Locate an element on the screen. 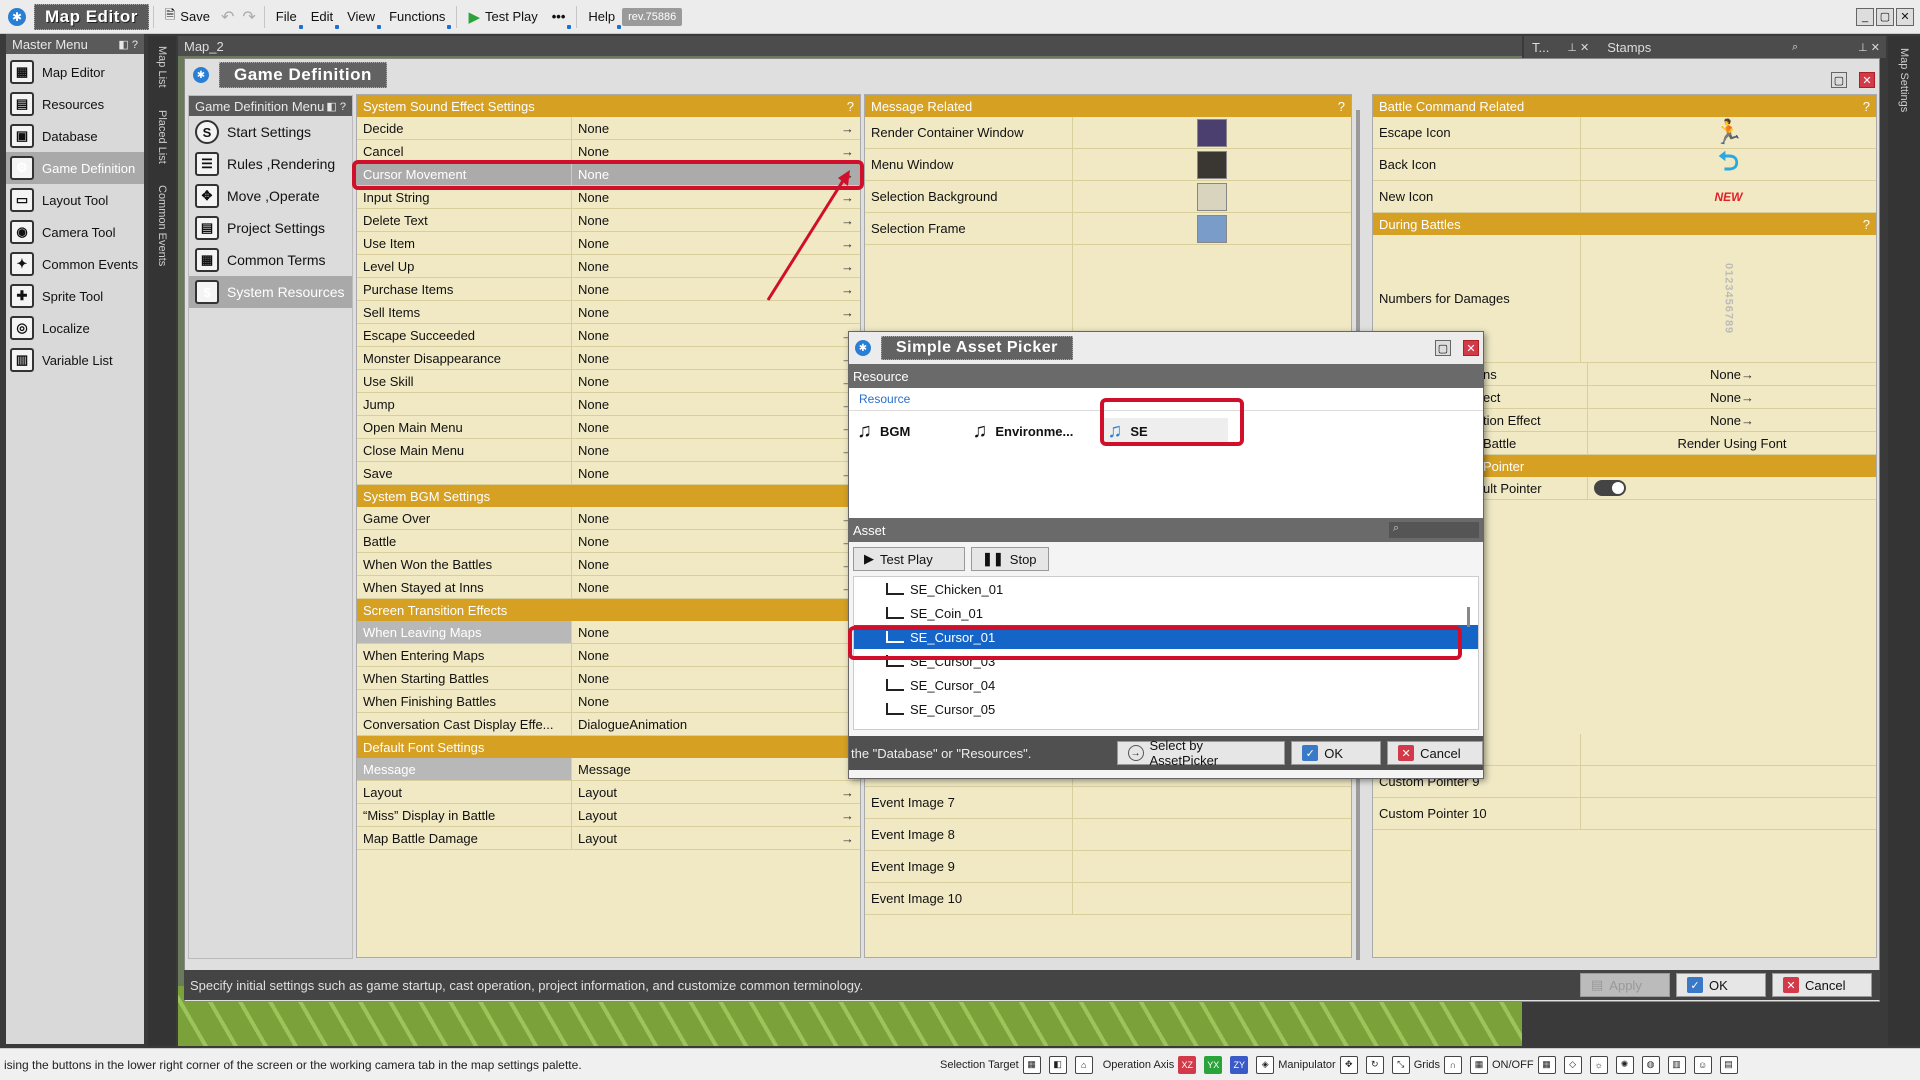 Image resolution: width=1920 pixels, height=1080 pixels. gd-menu-project-settings: ▤ Project Settings is located at coordinates (270, 228).